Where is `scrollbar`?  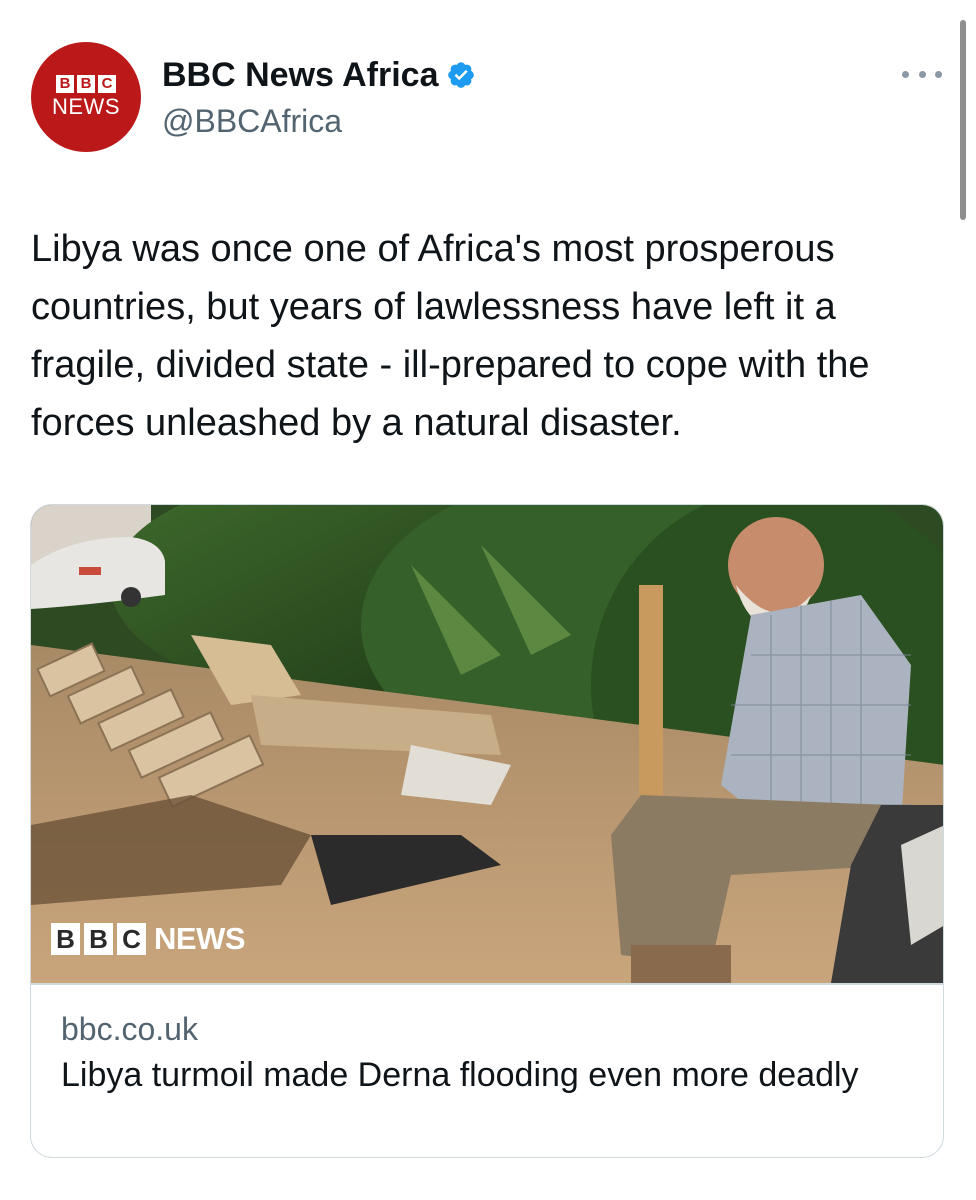 scrollbar is located at coordinates (963, 120).